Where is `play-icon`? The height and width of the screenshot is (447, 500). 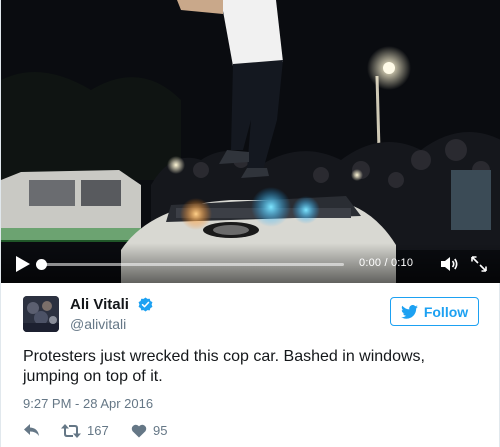
play-icon is located at coordinates (23, 264).